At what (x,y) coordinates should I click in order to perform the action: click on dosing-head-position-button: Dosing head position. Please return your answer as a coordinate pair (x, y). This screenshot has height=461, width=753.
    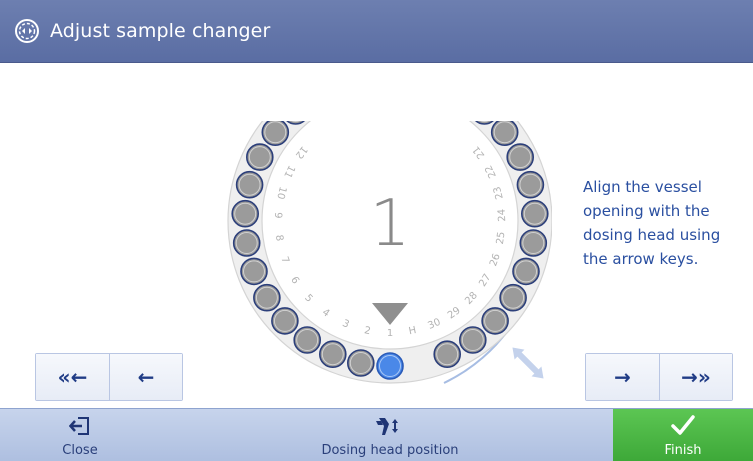
    Looking at the image, I should click on (390, 435).